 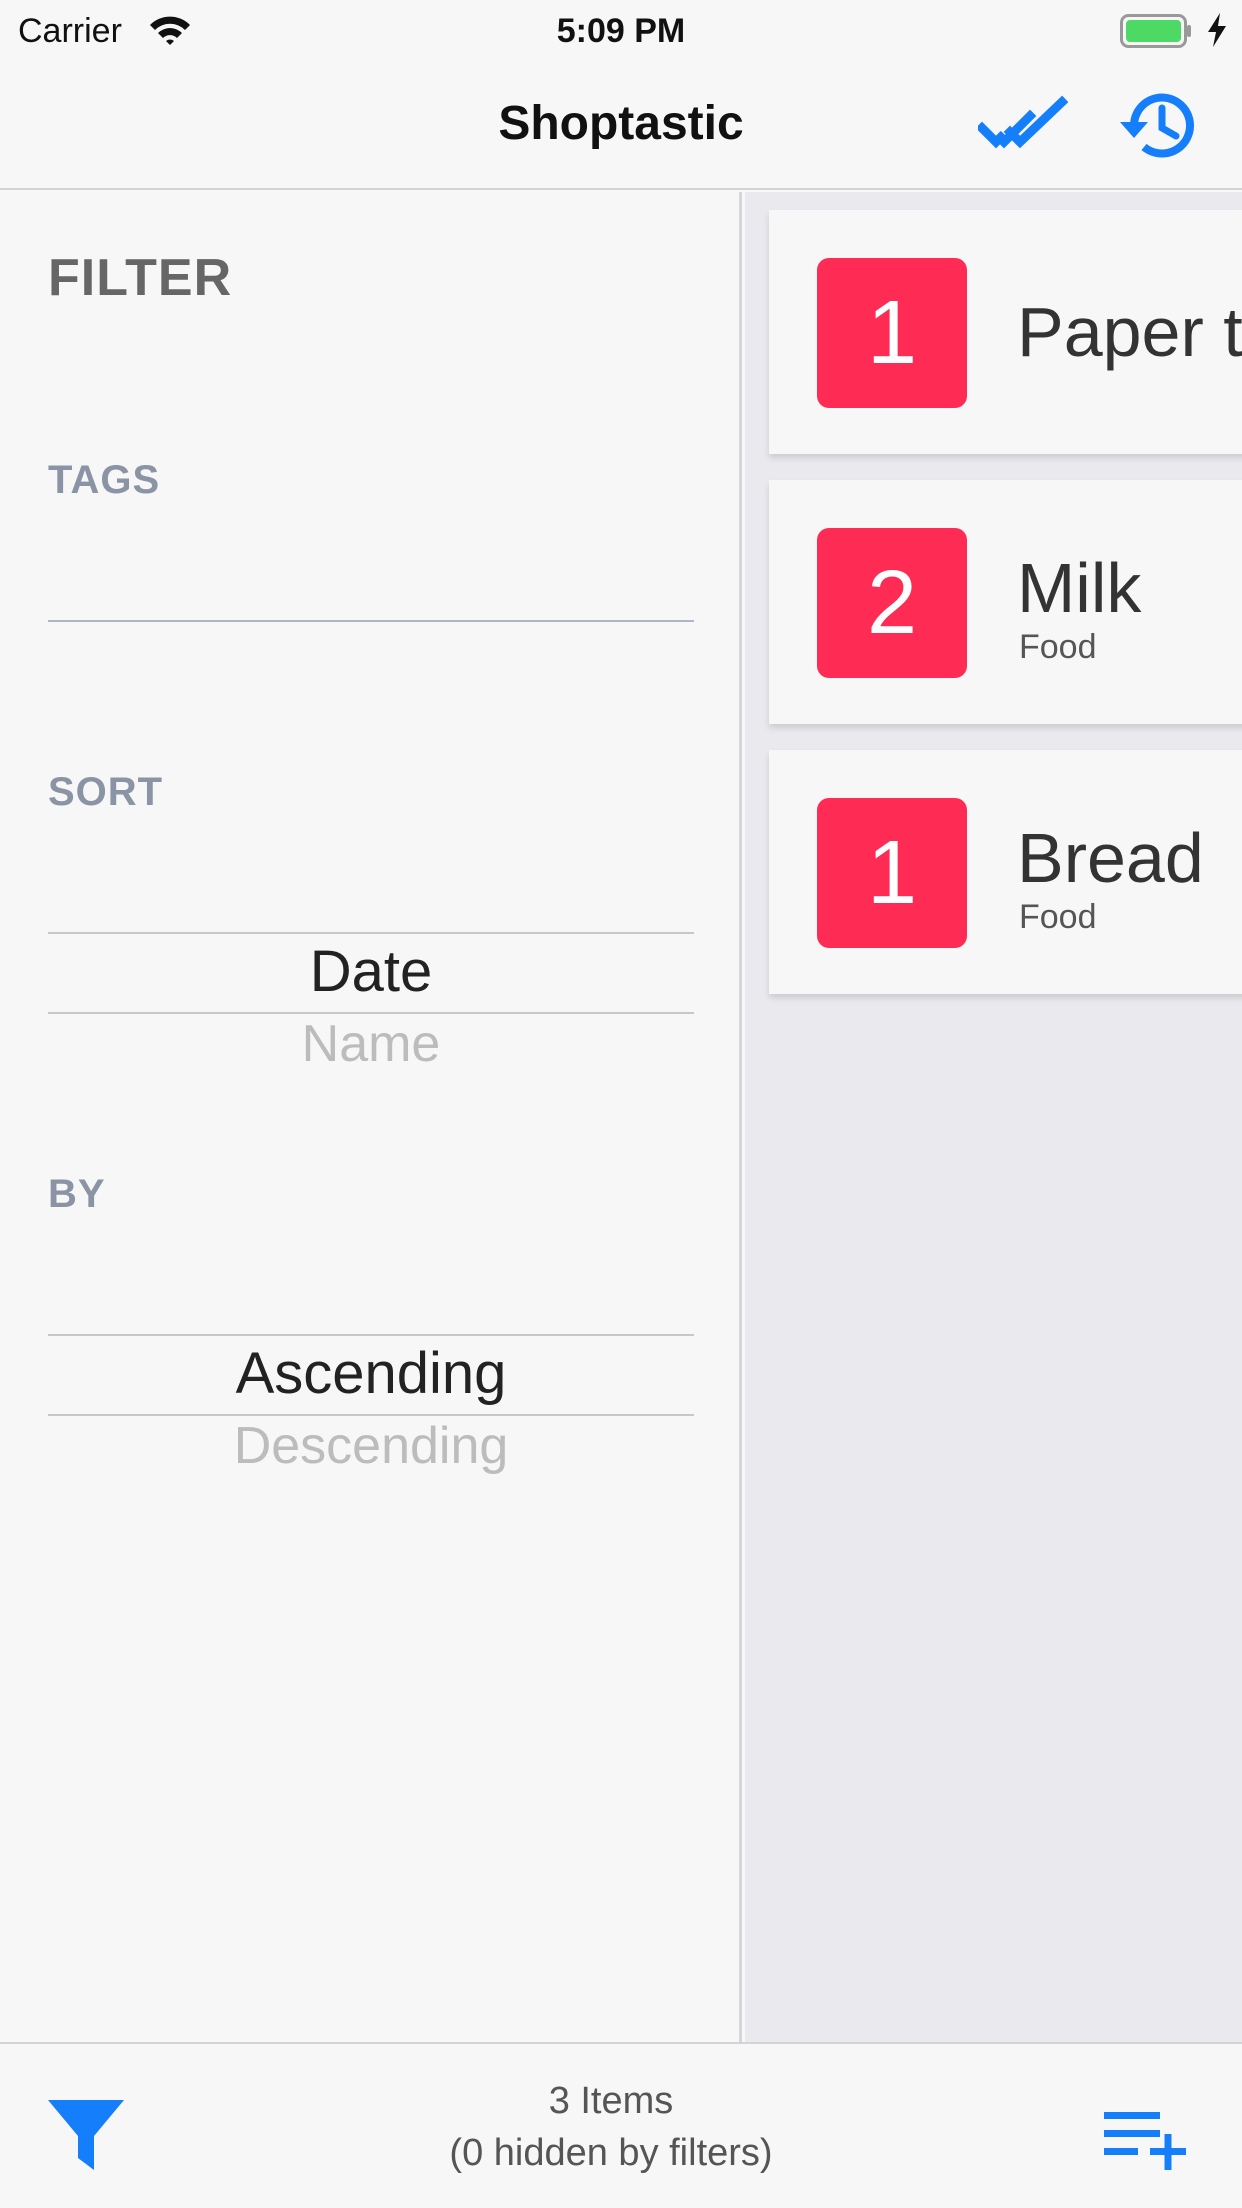 I want to click on list-item: 1 Bread Food, so click(x=1005, y=872).